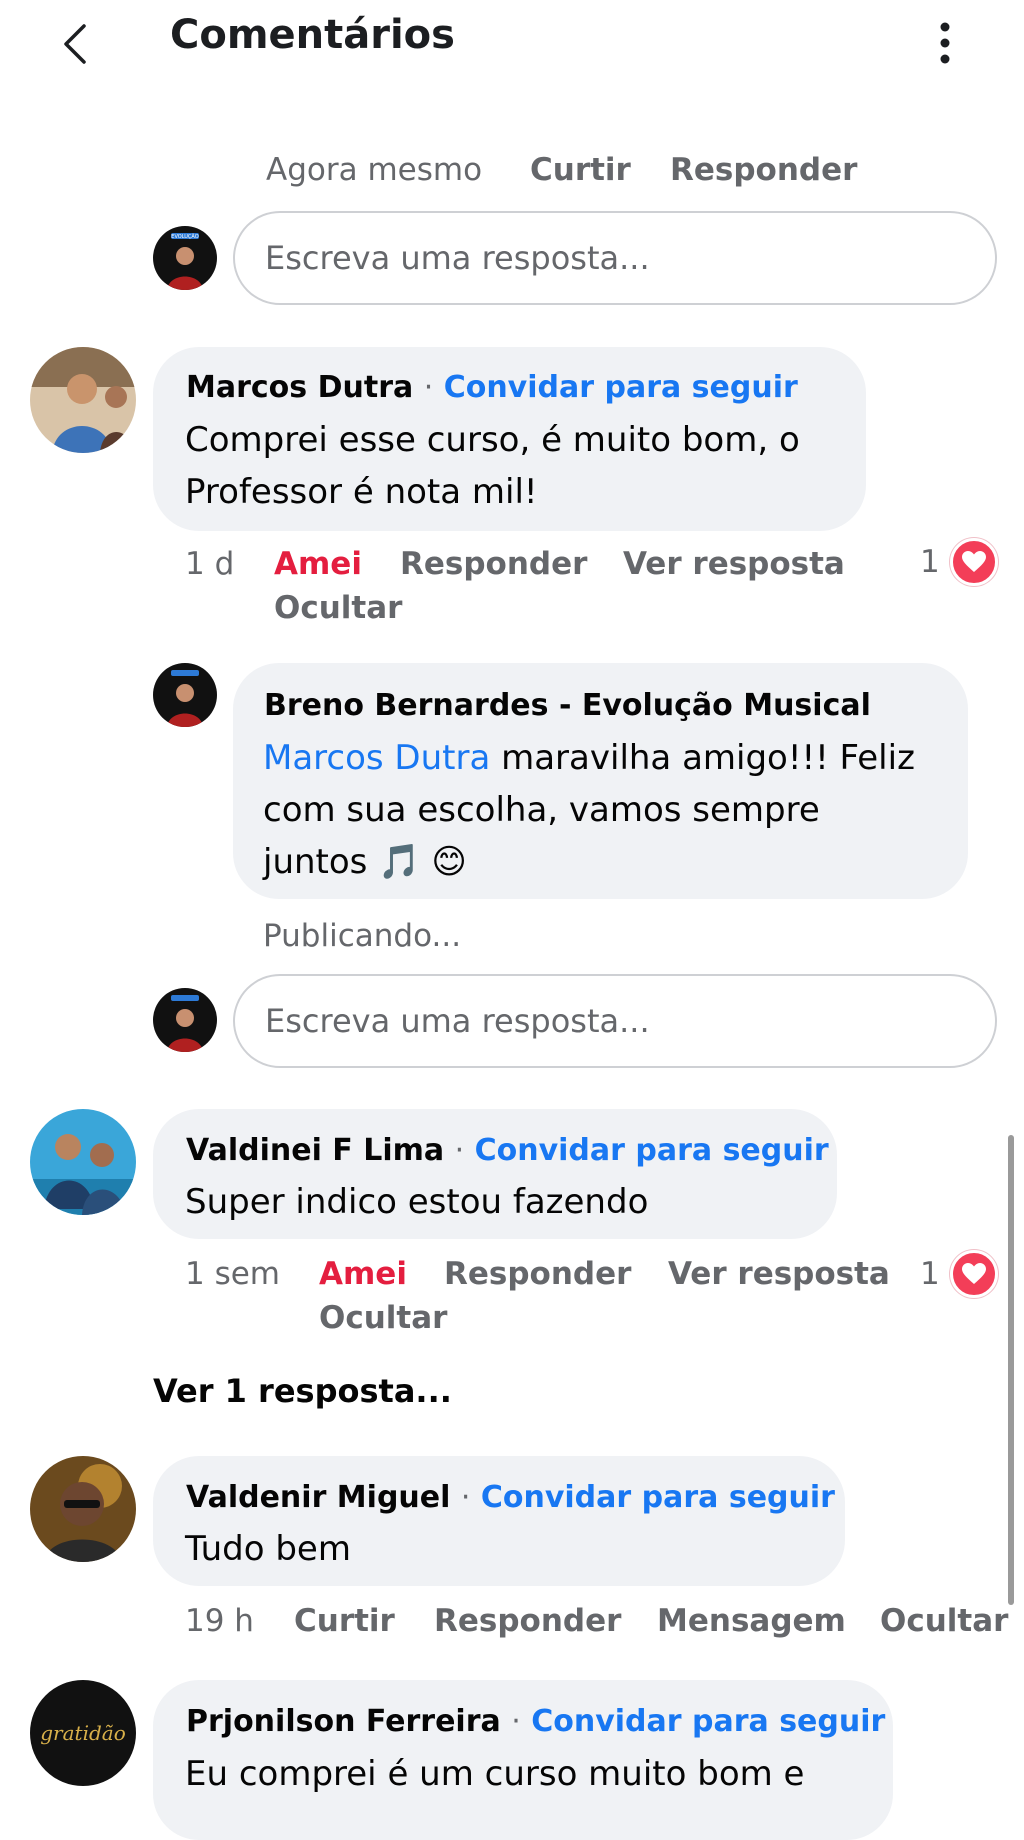 This screenshot has height=1840, width=1024. Describe the element at coordinates (541, 810) in the screenshot. I see `comment-text: com sua escolha, vamos sempre` at that location.